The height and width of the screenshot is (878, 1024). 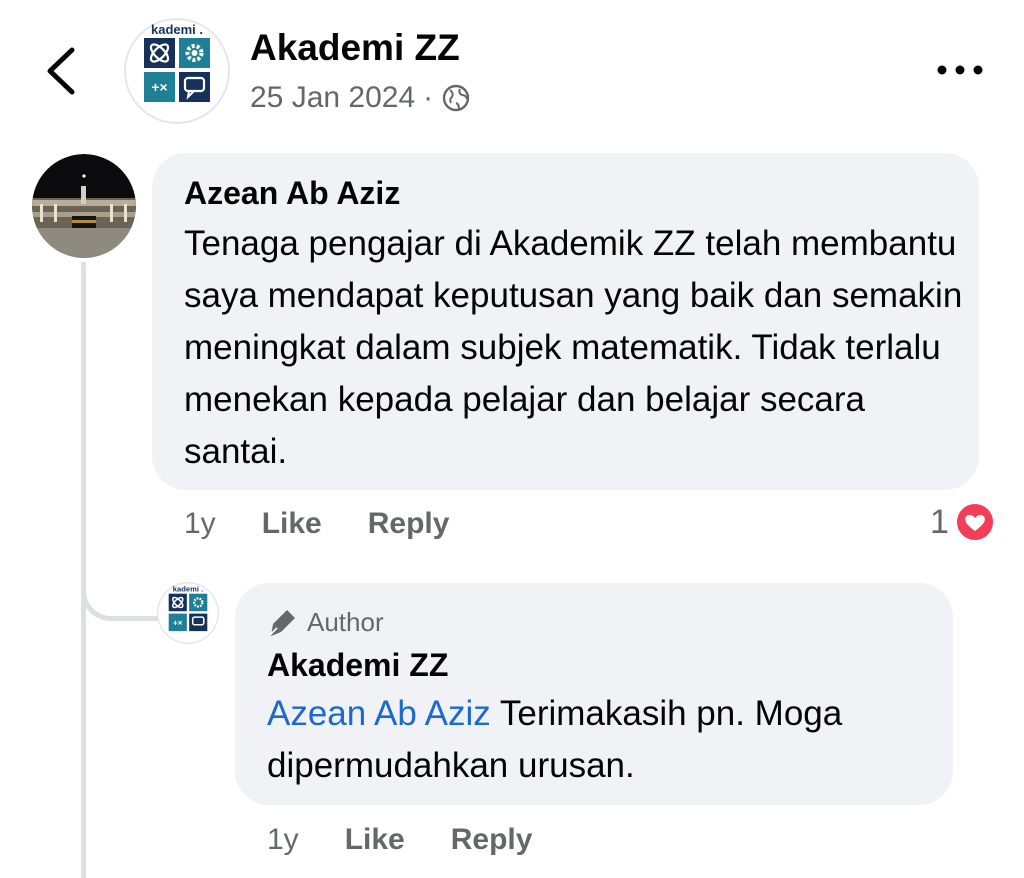 What do you see at coordinates (456, 98) in the screenshot?
I see `globe-icon` at bounding box center [456, 98].